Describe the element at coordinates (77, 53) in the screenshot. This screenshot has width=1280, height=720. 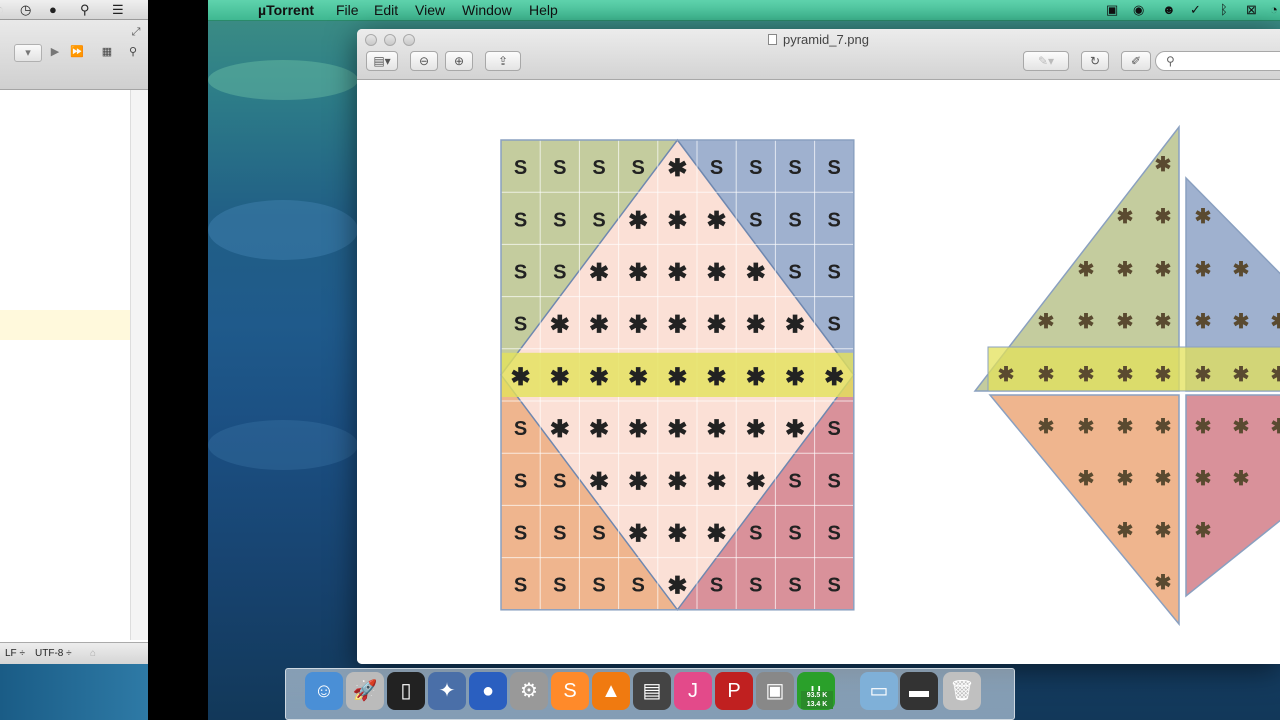
I see `record-icon: ⏩` at that location.